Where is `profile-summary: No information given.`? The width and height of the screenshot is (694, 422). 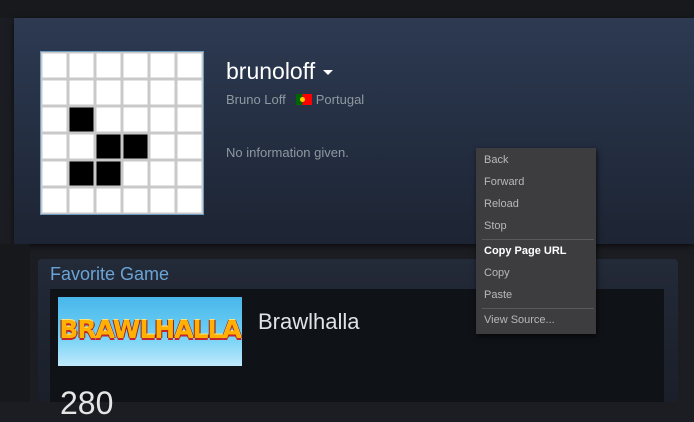
profile-summary: No information given. is located at coordinates (287, 152).